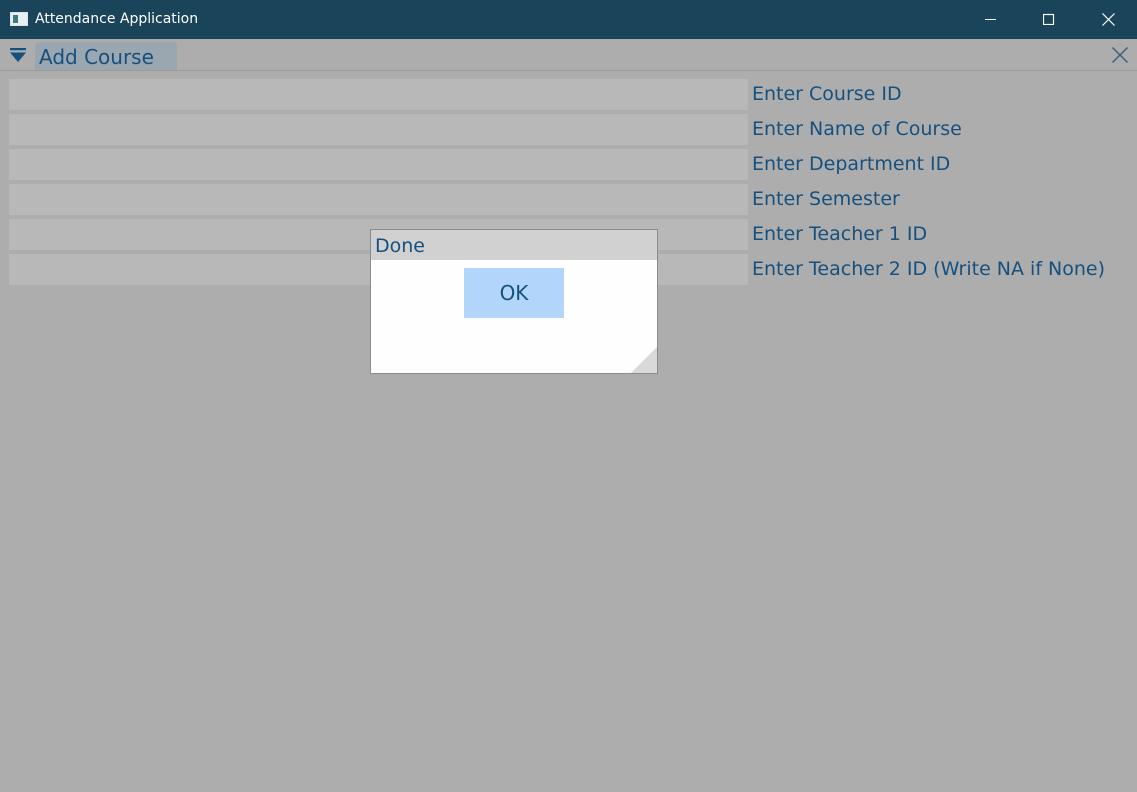 Image resolution: width=1137 pixels, height=792 pixels. What do you see at coordinates (378, 164) in the screenshot?
I see `department-id-input` at bounding box center [378, 164].